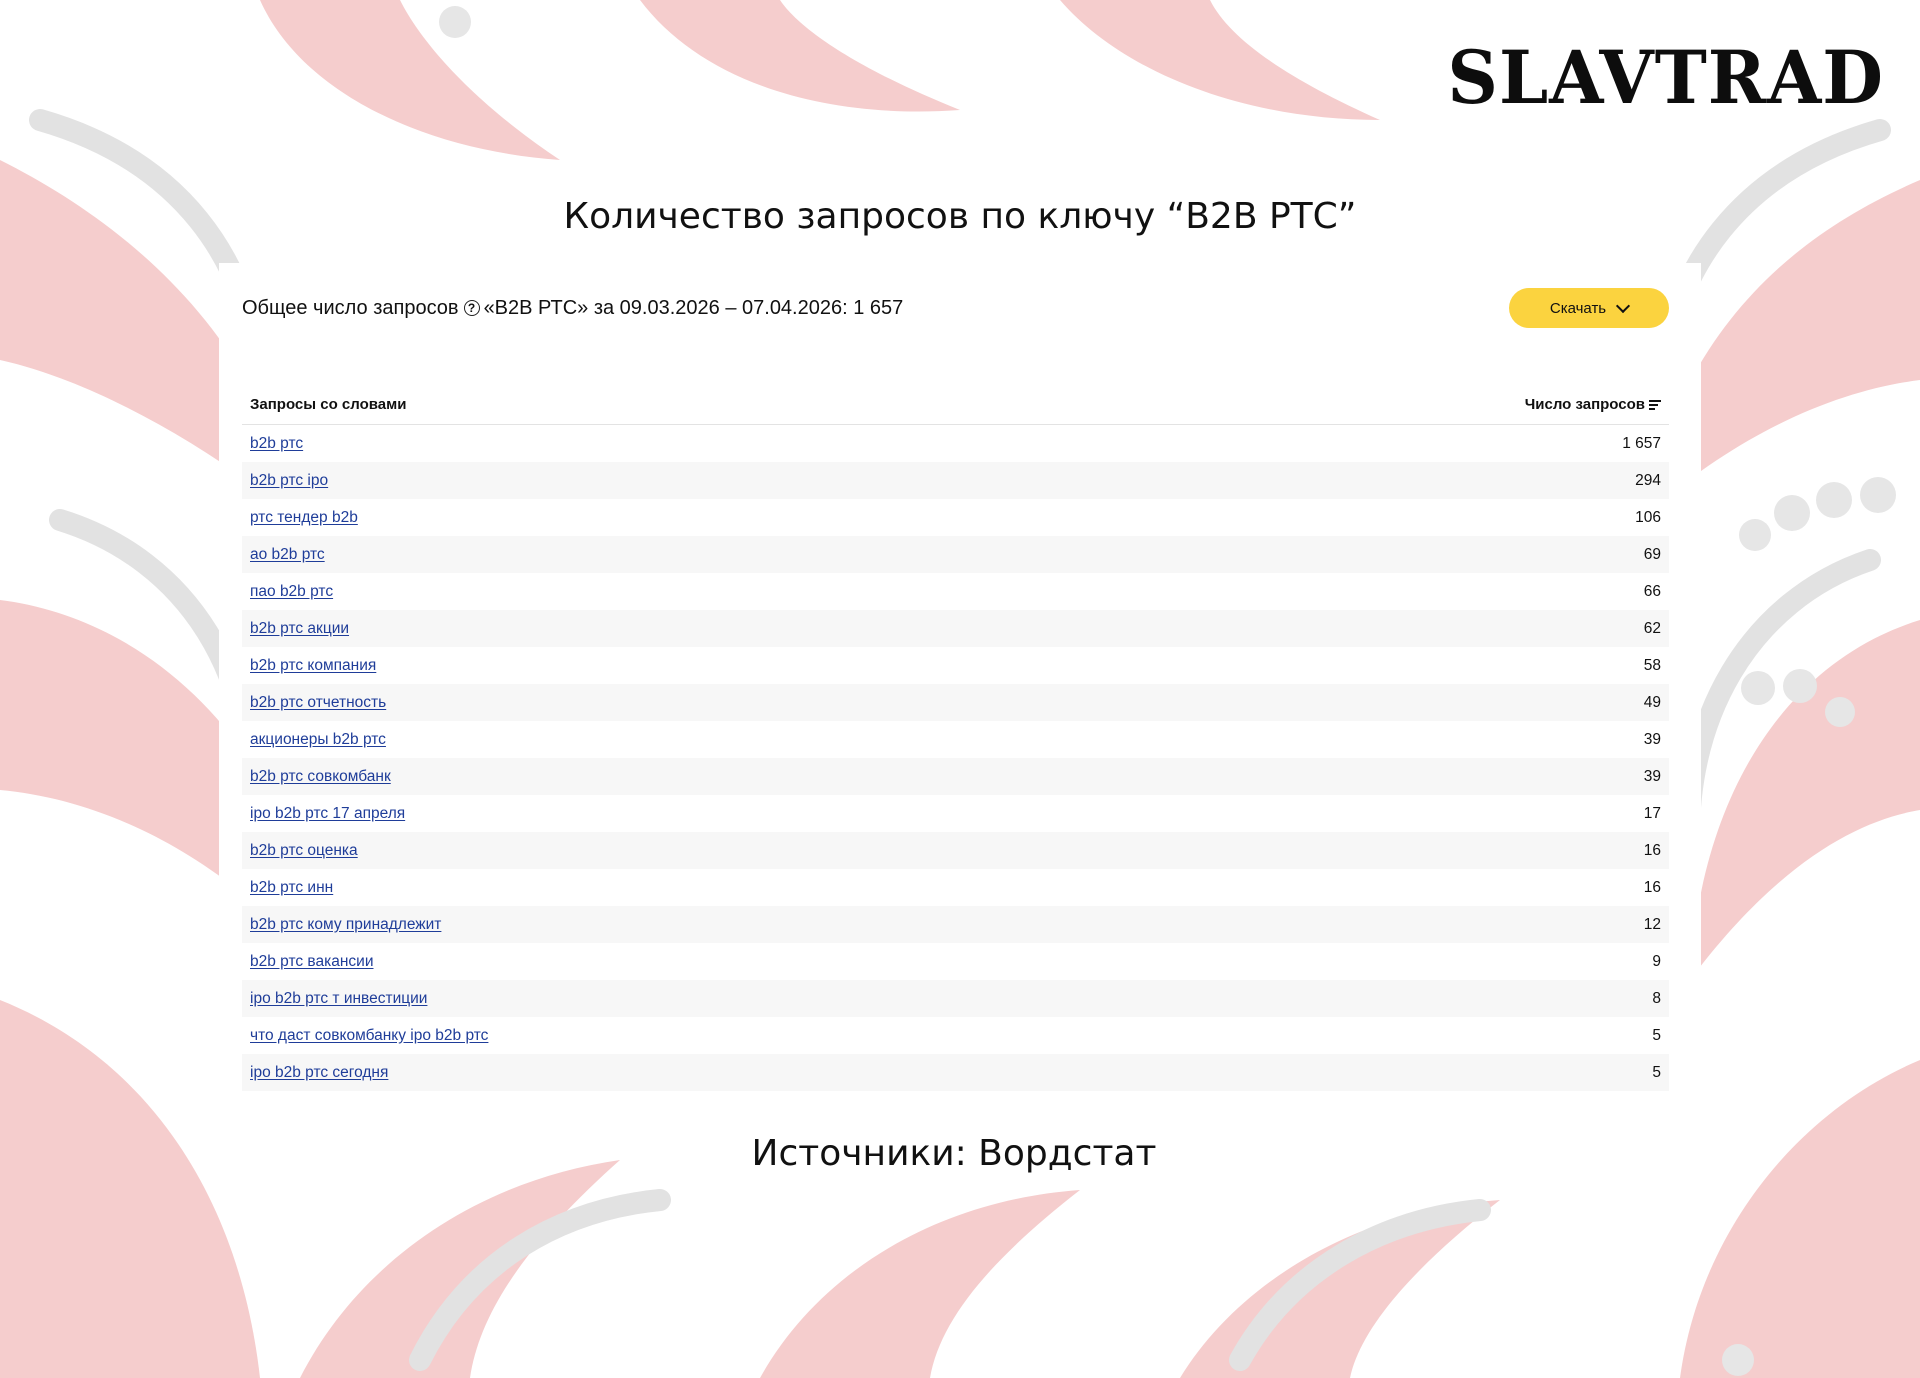  I want to click on download-button: Скачать, so click(1589, 308).